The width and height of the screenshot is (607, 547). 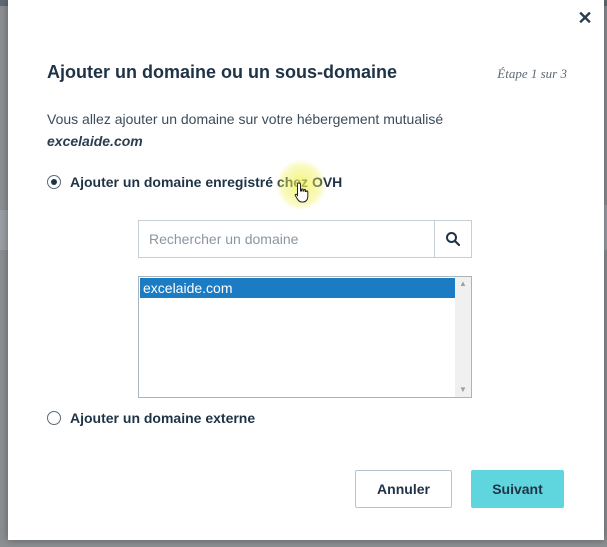 What do you see at coordinates (463, 337) in the screenshot?
I see `listbox-scrollbar: ▲ ▼` at bounding box center [463, 337].